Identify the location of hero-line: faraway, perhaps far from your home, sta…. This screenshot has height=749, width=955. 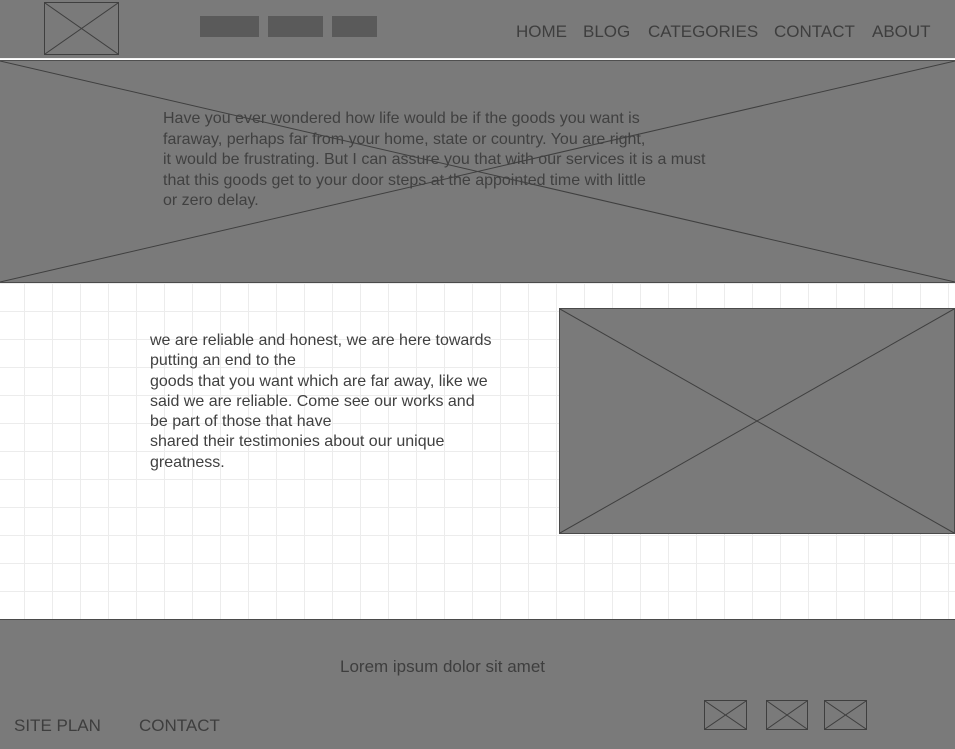
(404, 139).